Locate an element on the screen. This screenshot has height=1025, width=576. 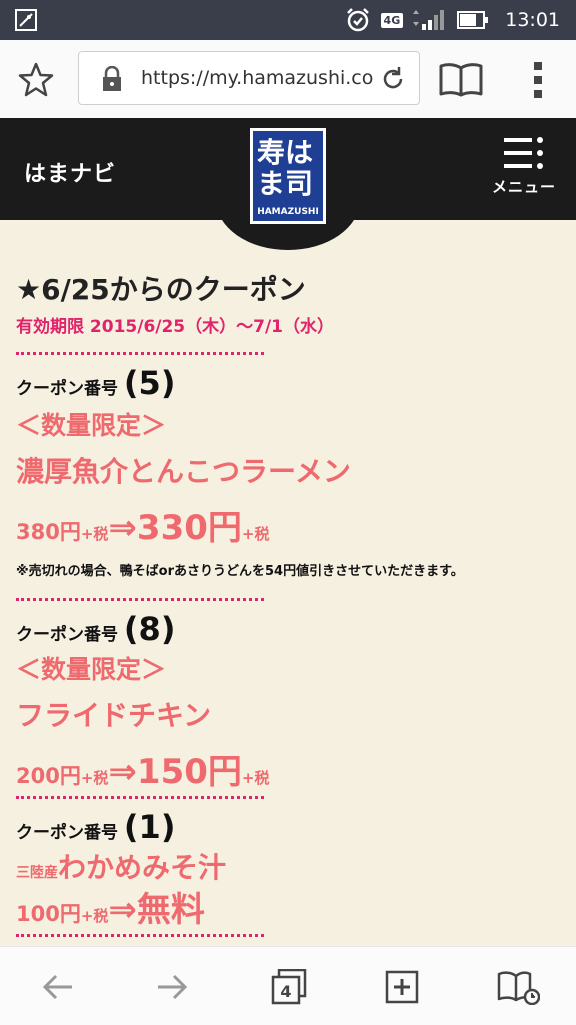
coupon-note: ※売切れの場合、鴨そばorあさりうどんを54円値引きさせていただきます。 is located at coordinates (240, 571).